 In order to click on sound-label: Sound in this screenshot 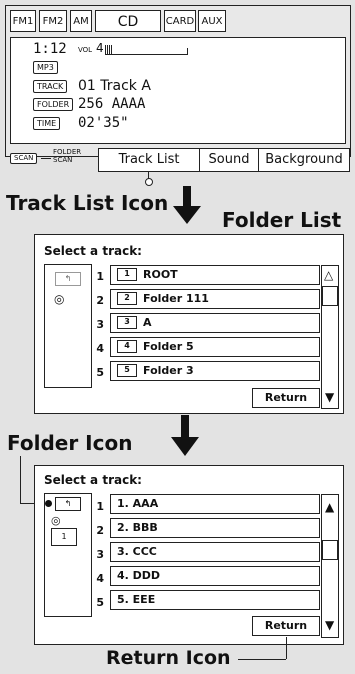, I will do `click(229, 159)`.